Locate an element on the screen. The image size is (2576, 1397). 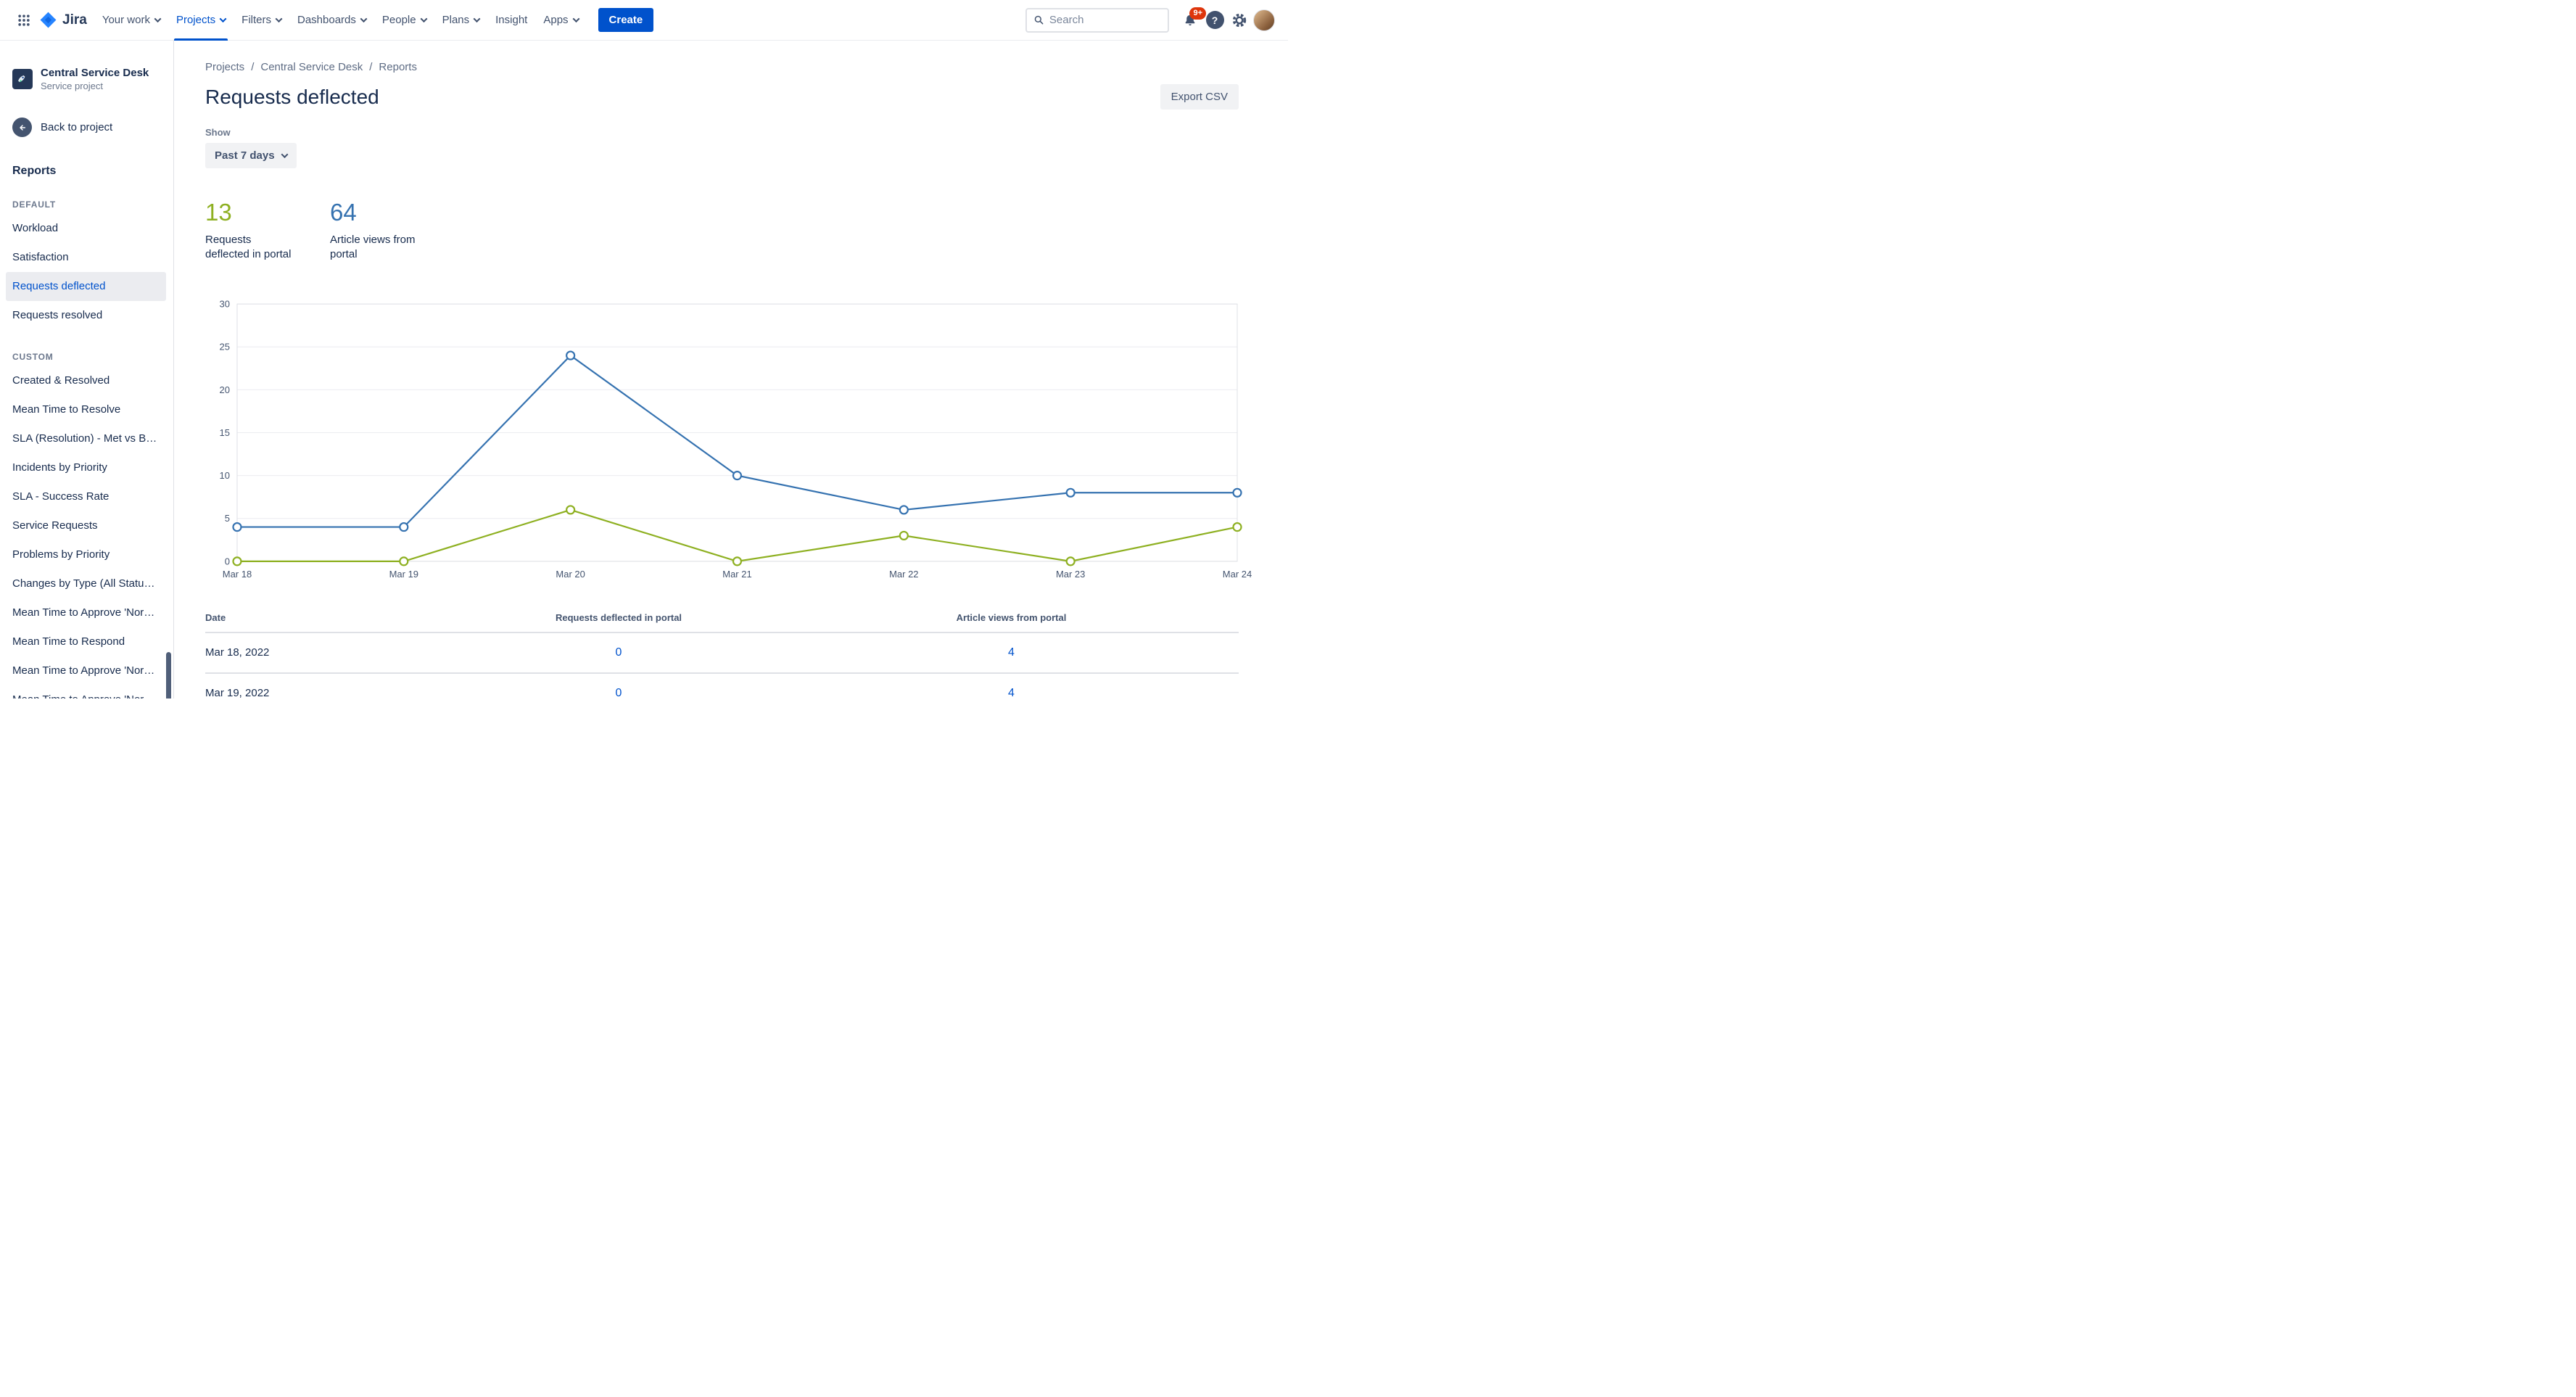
project-type: Service project is located at coordinates (72, 86).